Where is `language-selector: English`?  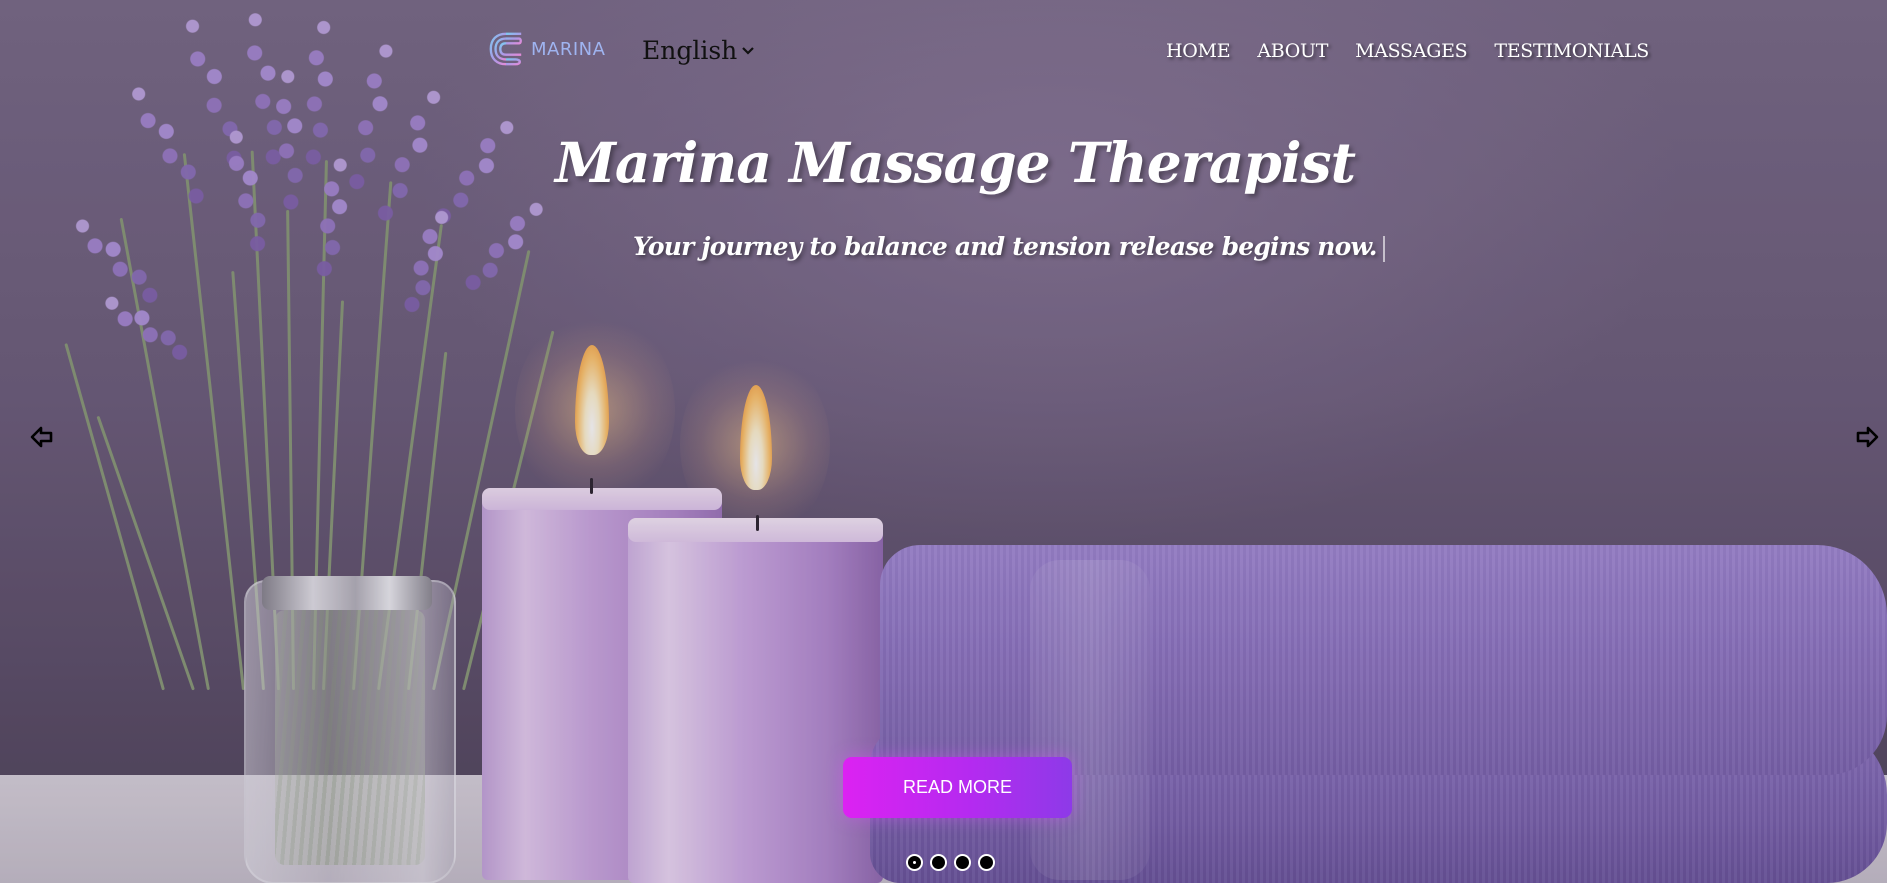 language-selector: English is located at coordinates (698, 50).